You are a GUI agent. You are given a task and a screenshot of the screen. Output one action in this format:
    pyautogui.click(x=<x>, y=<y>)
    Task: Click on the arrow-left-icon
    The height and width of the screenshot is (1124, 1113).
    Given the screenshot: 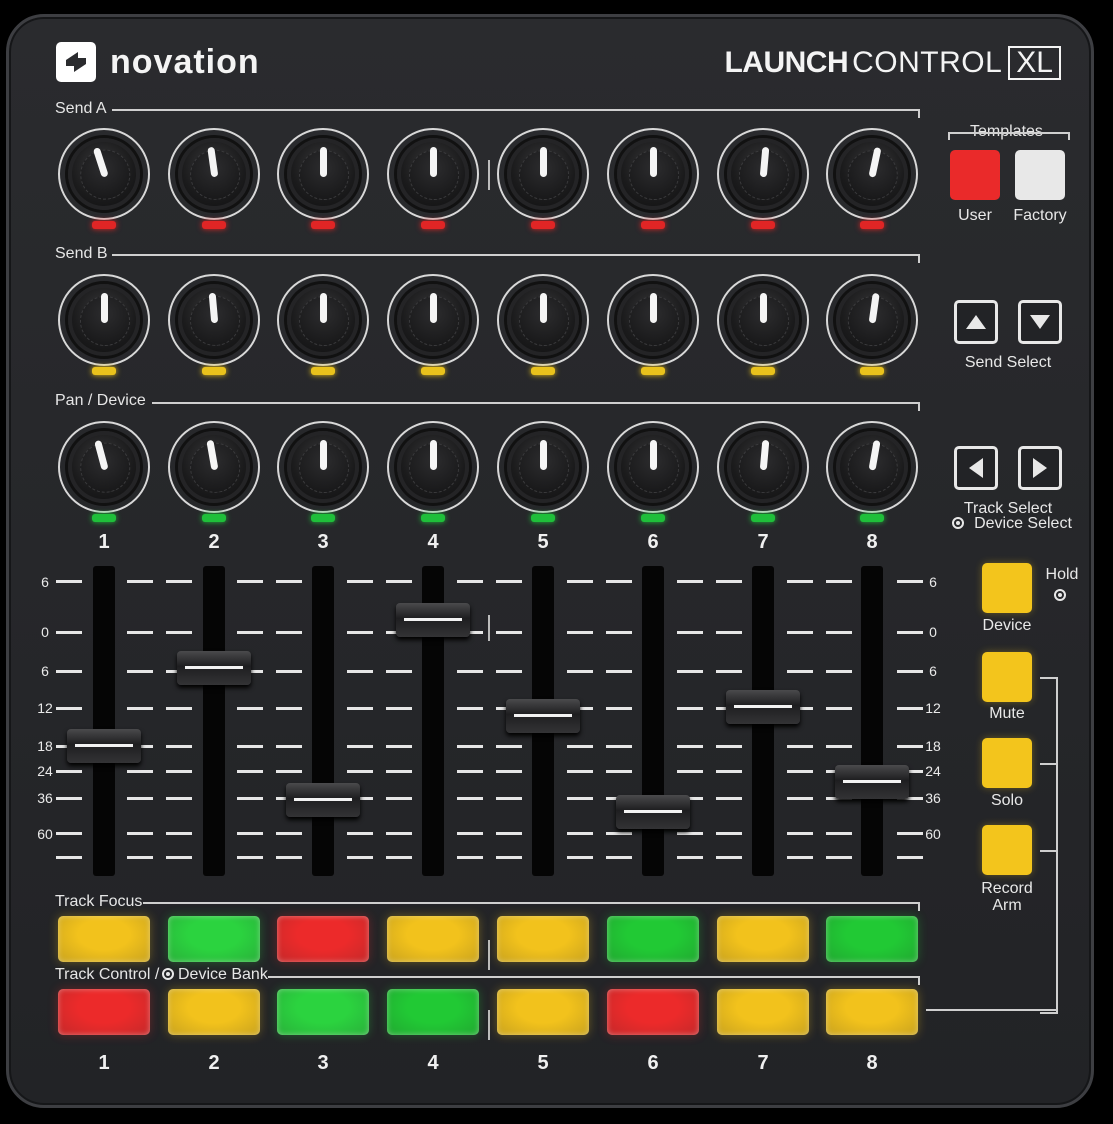 What is the action you would take?
    pyautogui.click(x=976, y=468)
    